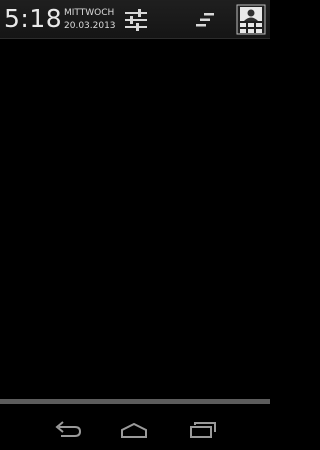  What do you see at coordinates (33, 18) in the screenshot?
I see `clock-time: 5:18` at bounding box center [33, 18].